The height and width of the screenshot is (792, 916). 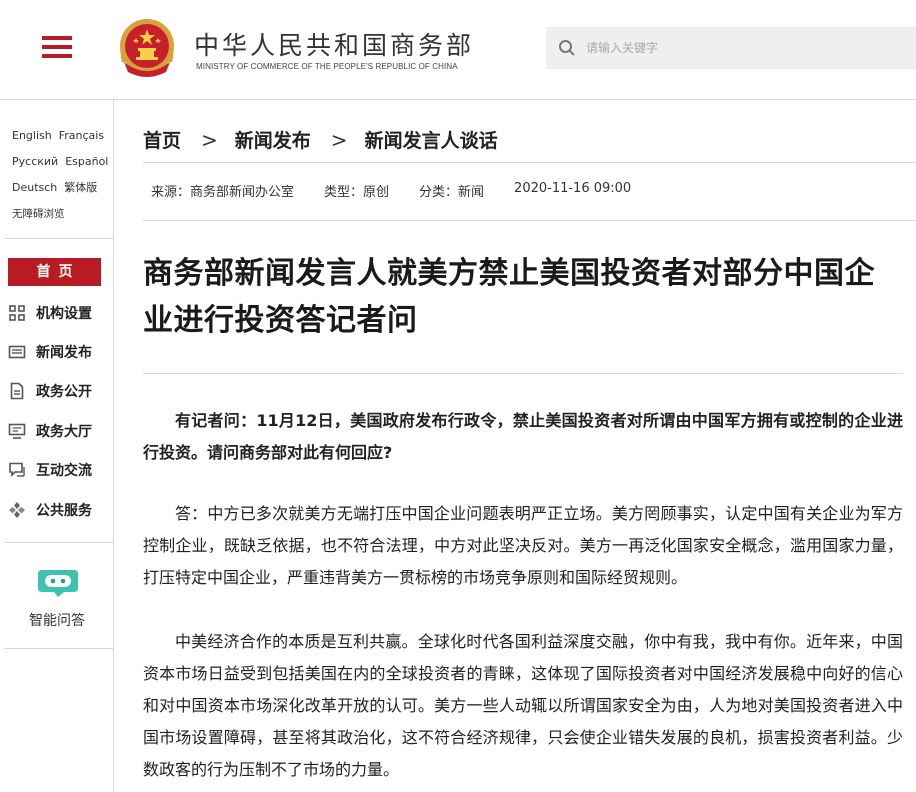 I want to click on meta-source: 来源：商务部新闻办公室, so click(x=223, y=192).